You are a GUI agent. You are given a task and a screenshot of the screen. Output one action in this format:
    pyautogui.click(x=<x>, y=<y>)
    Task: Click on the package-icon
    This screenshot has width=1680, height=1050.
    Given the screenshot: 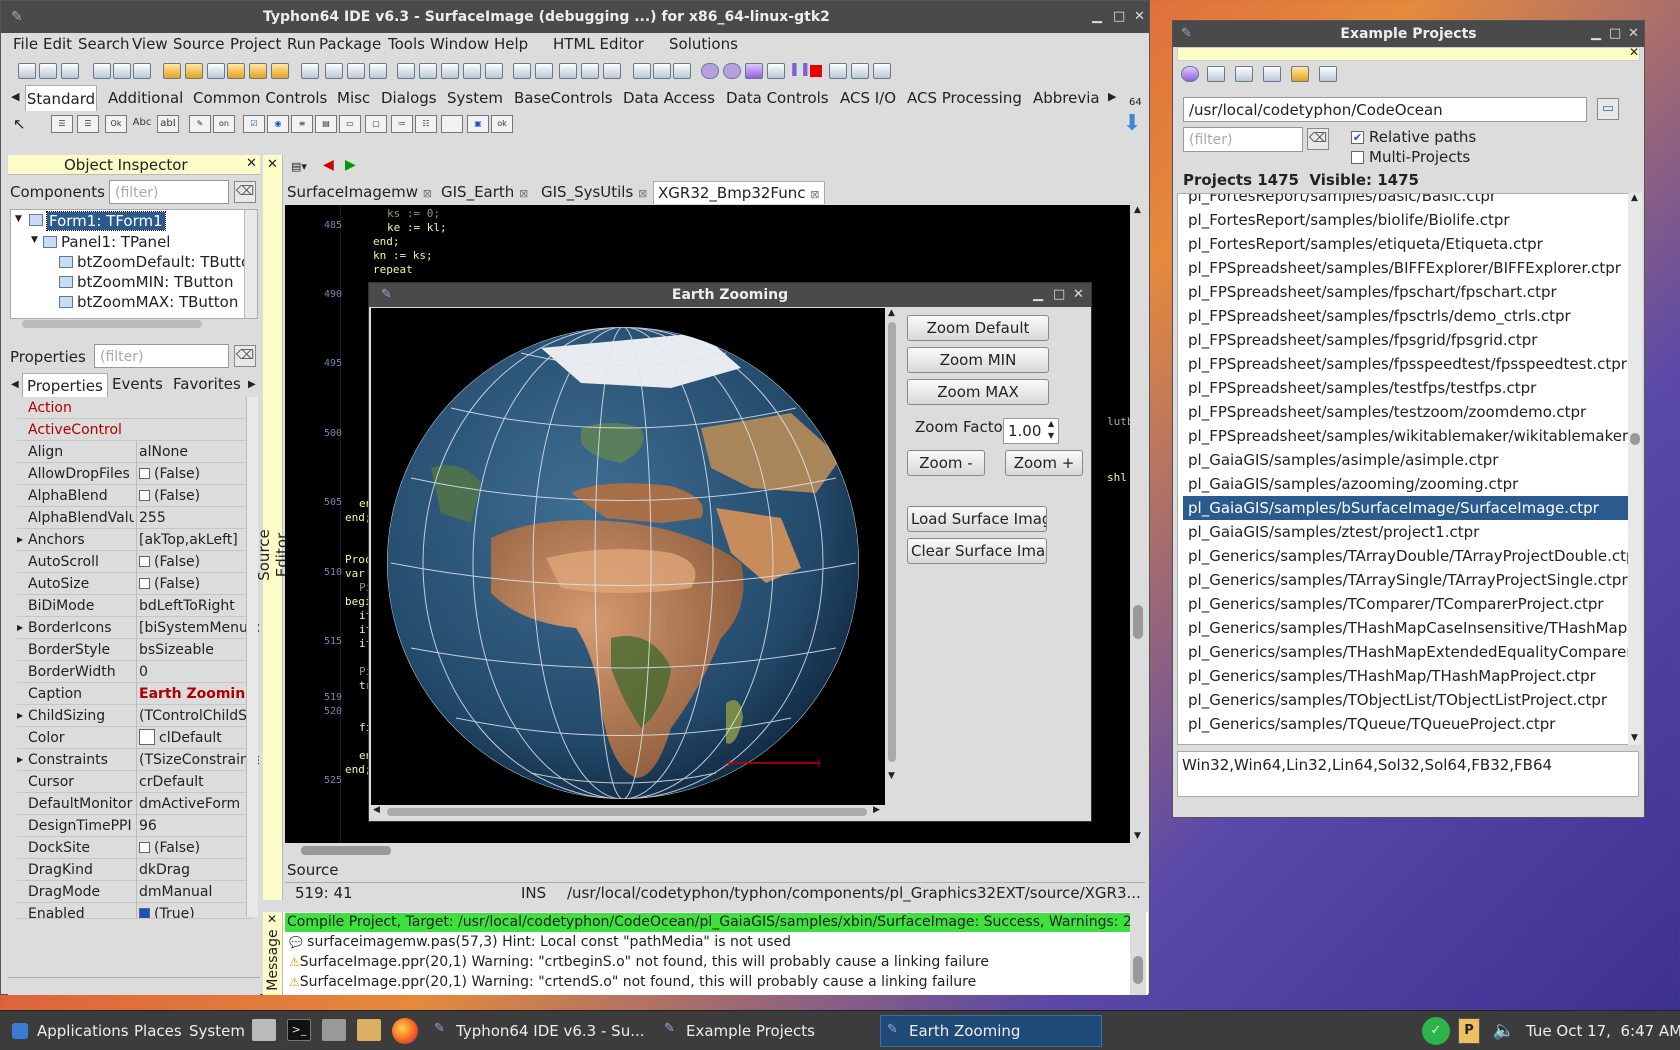 What is the action you would take?
    pyautogui.click(x=216, y=71)
    